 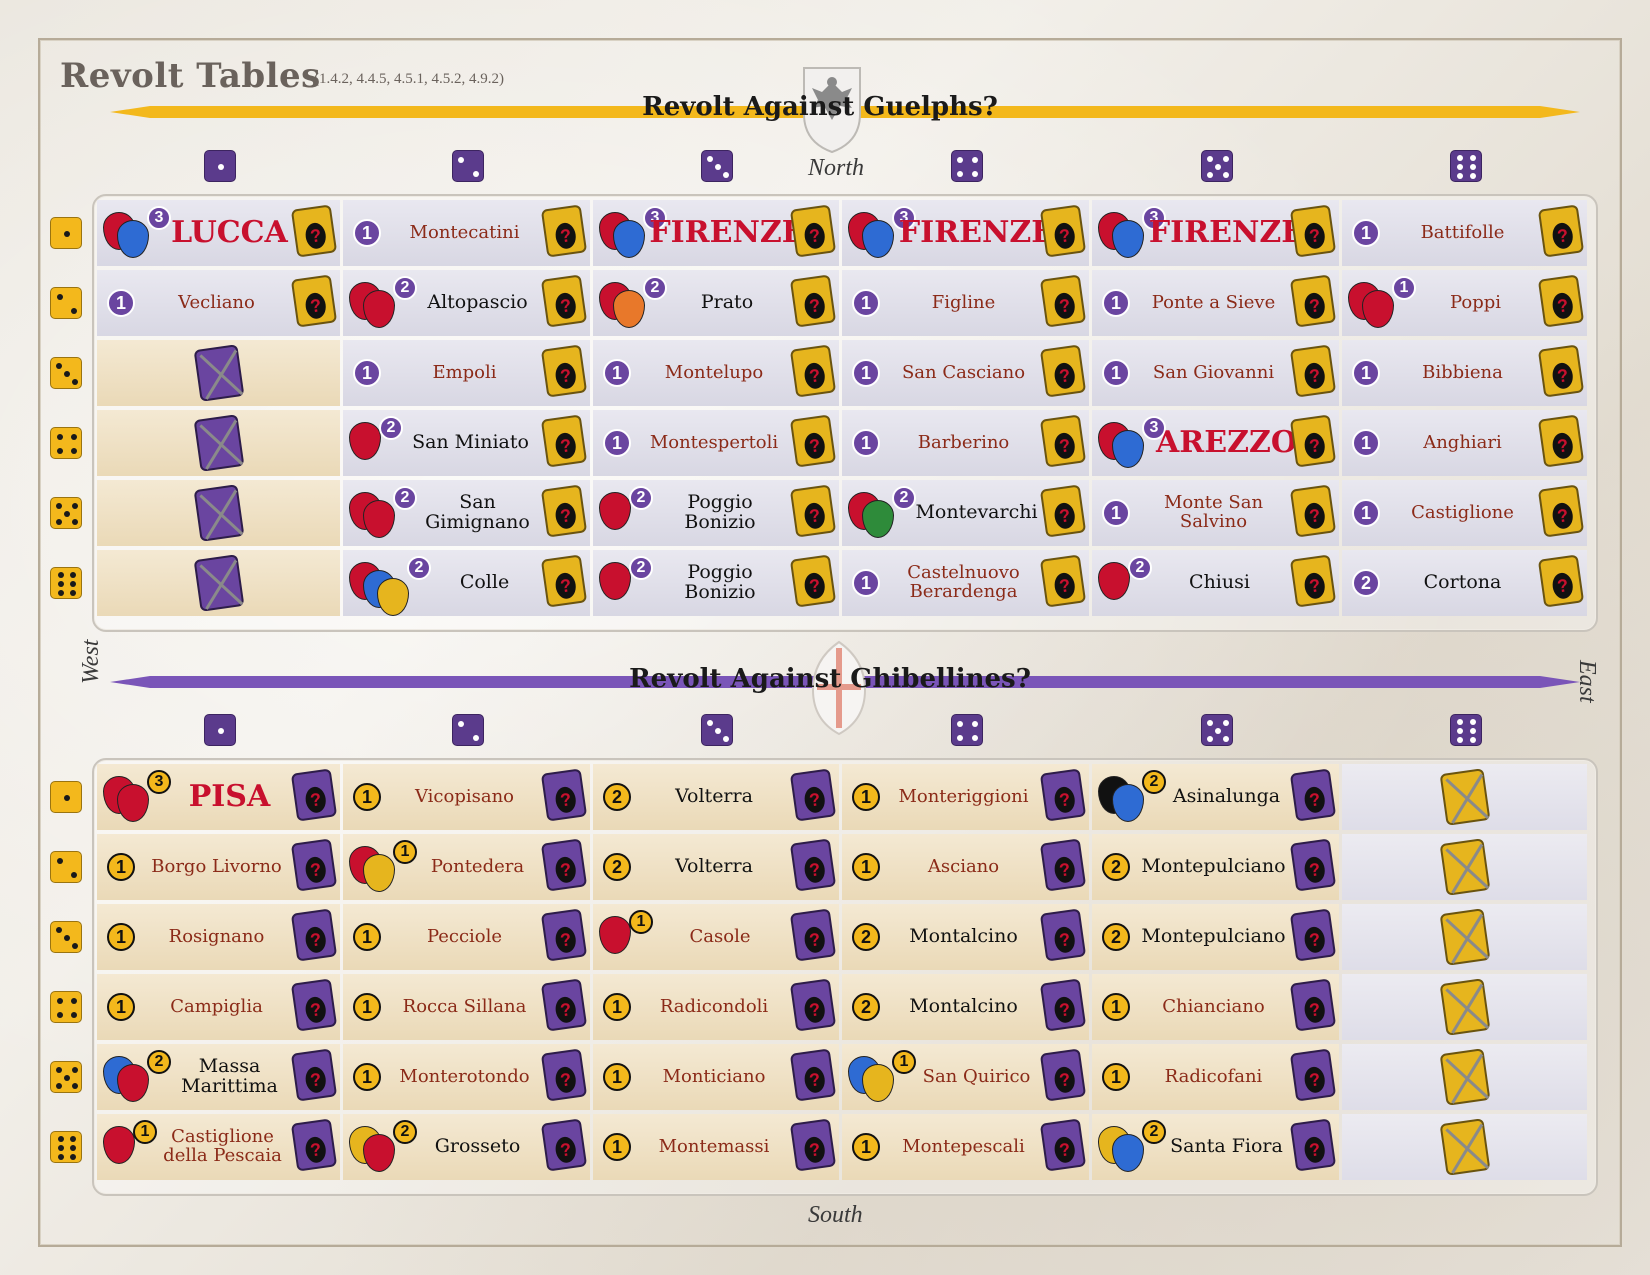 I want to click on table-cell: 1 Monterotondo?, so click(x=466, y=1077).